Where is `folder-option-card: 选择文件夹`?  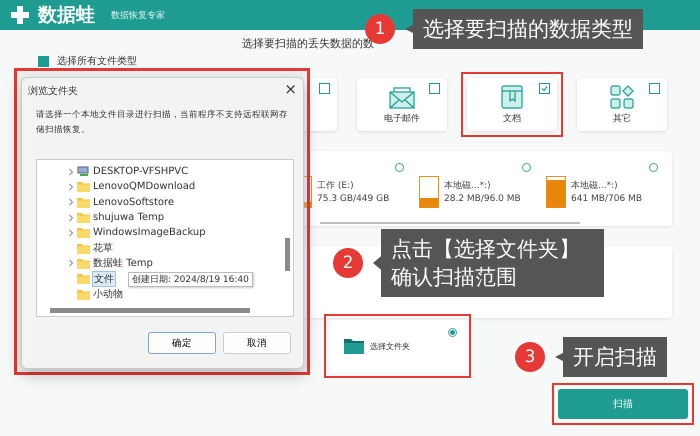
folder-option-card: 选择文件夹 is located at coordinates (397, 346).